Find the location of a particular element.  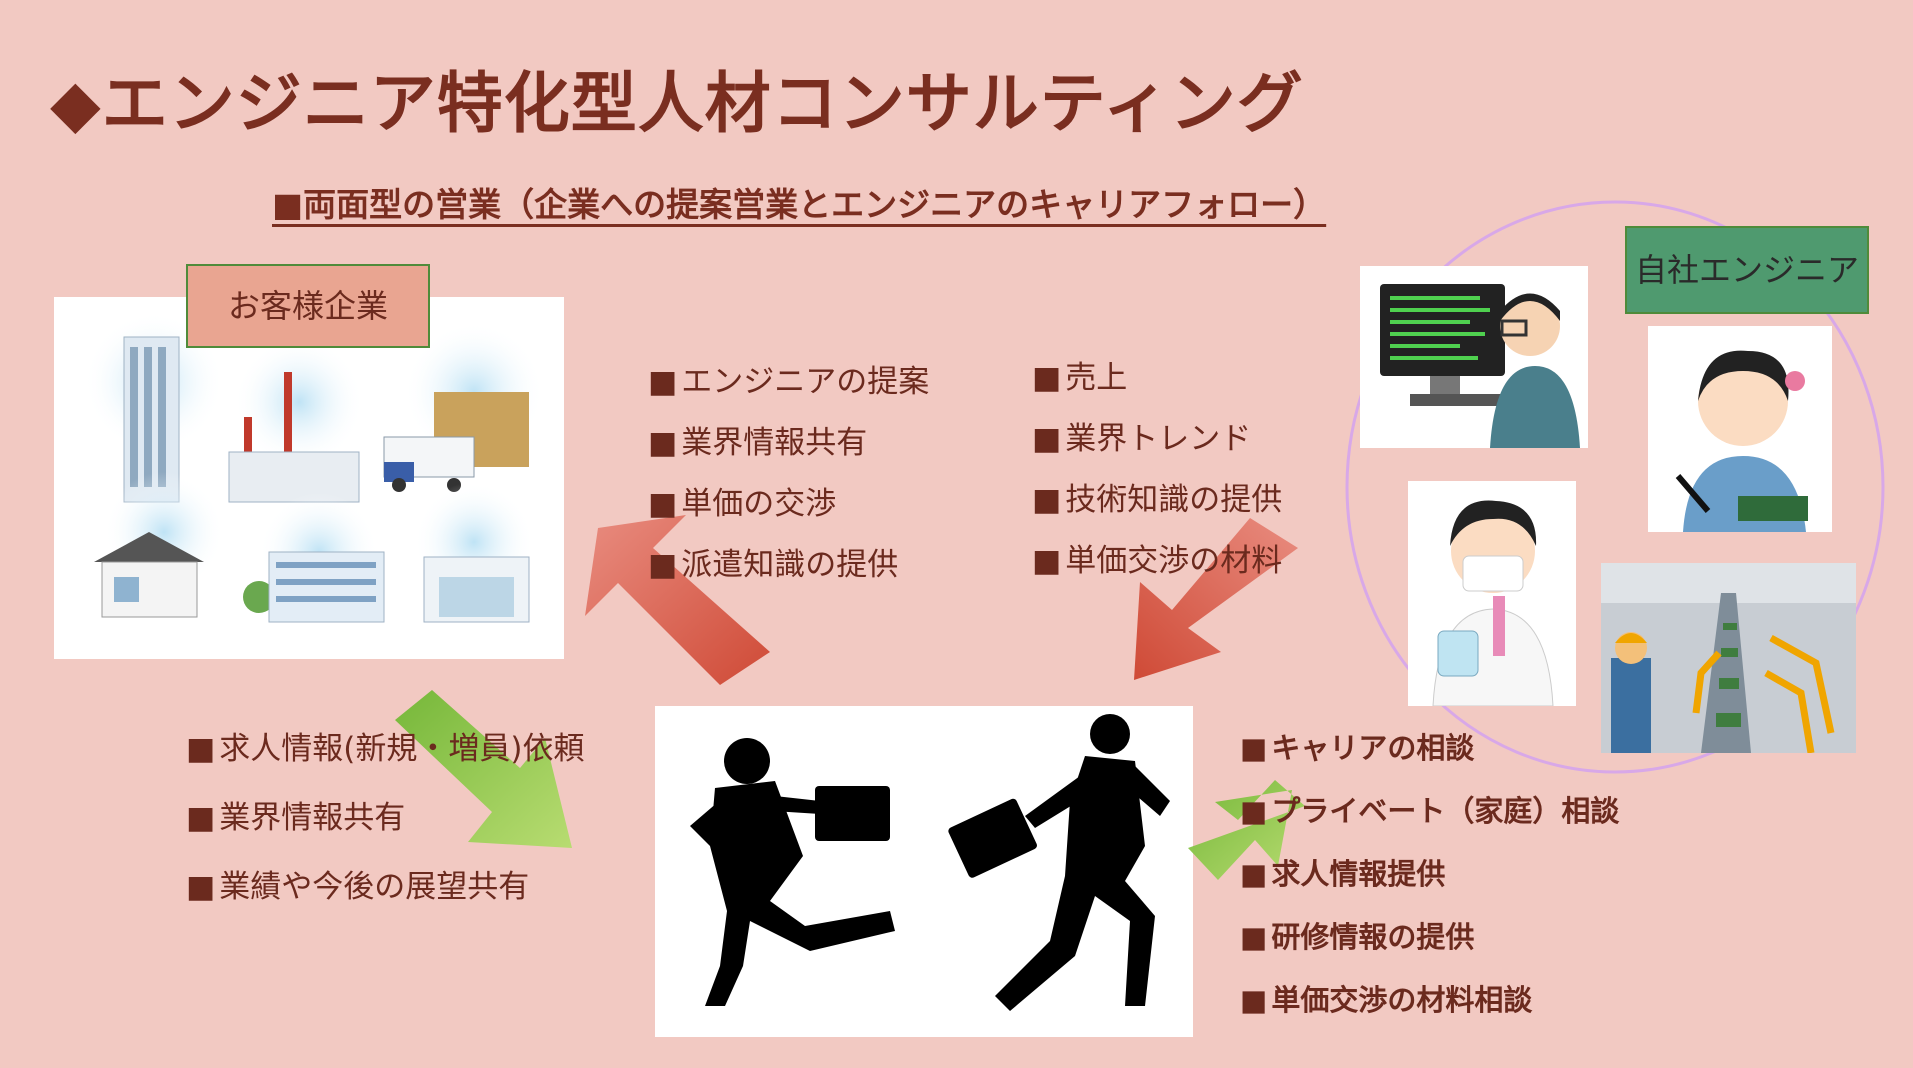

list-item: 技術知識の提供 is located at coordinates (1157, 500).